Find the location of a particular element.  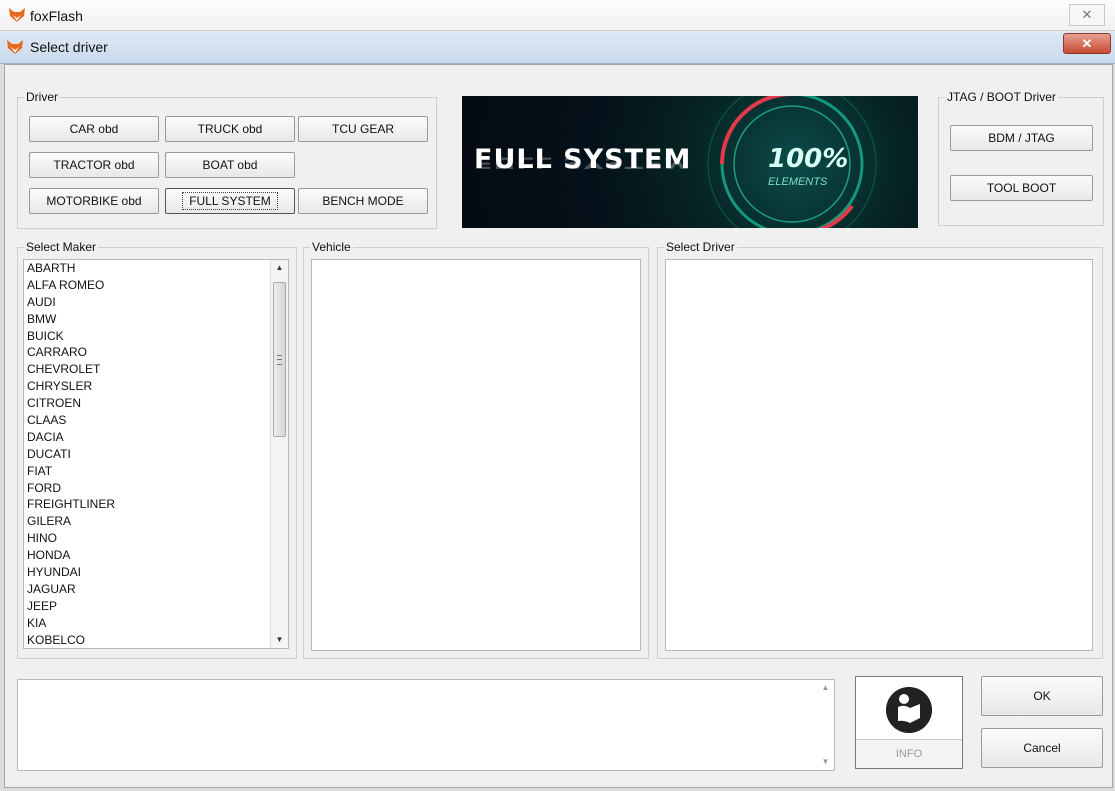

maker-list-item: CLAAS is located at coordinates (156, 420).